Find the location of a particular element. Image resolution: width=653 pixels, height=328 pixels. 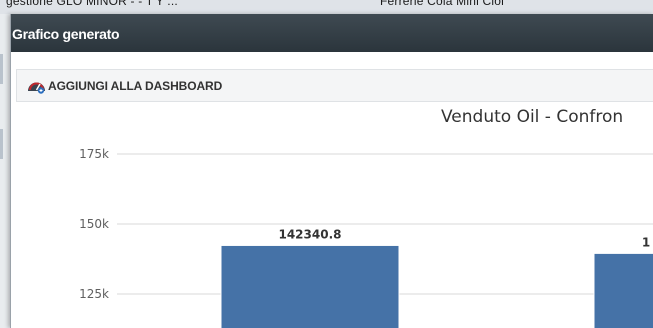

bar-data-label: 142340.8 is located at coordinates (309, 234).